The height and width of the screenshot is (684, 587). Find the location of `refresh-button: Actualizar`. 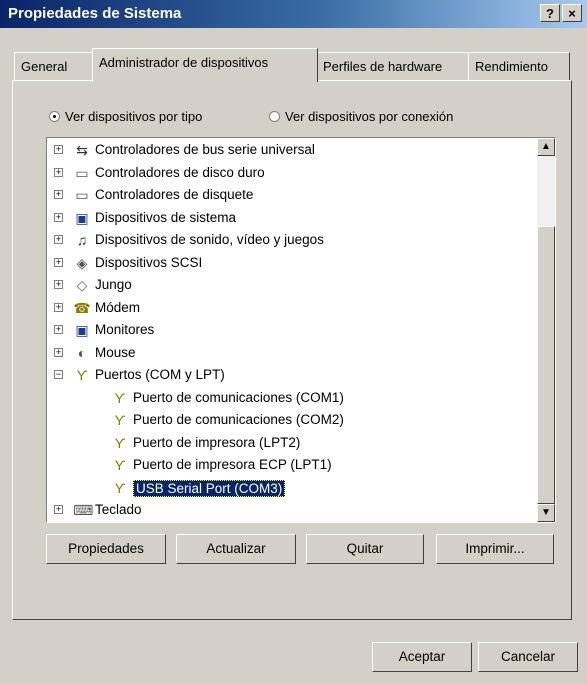

refresh-button: Actualizar is located at coordinates (236, 549).